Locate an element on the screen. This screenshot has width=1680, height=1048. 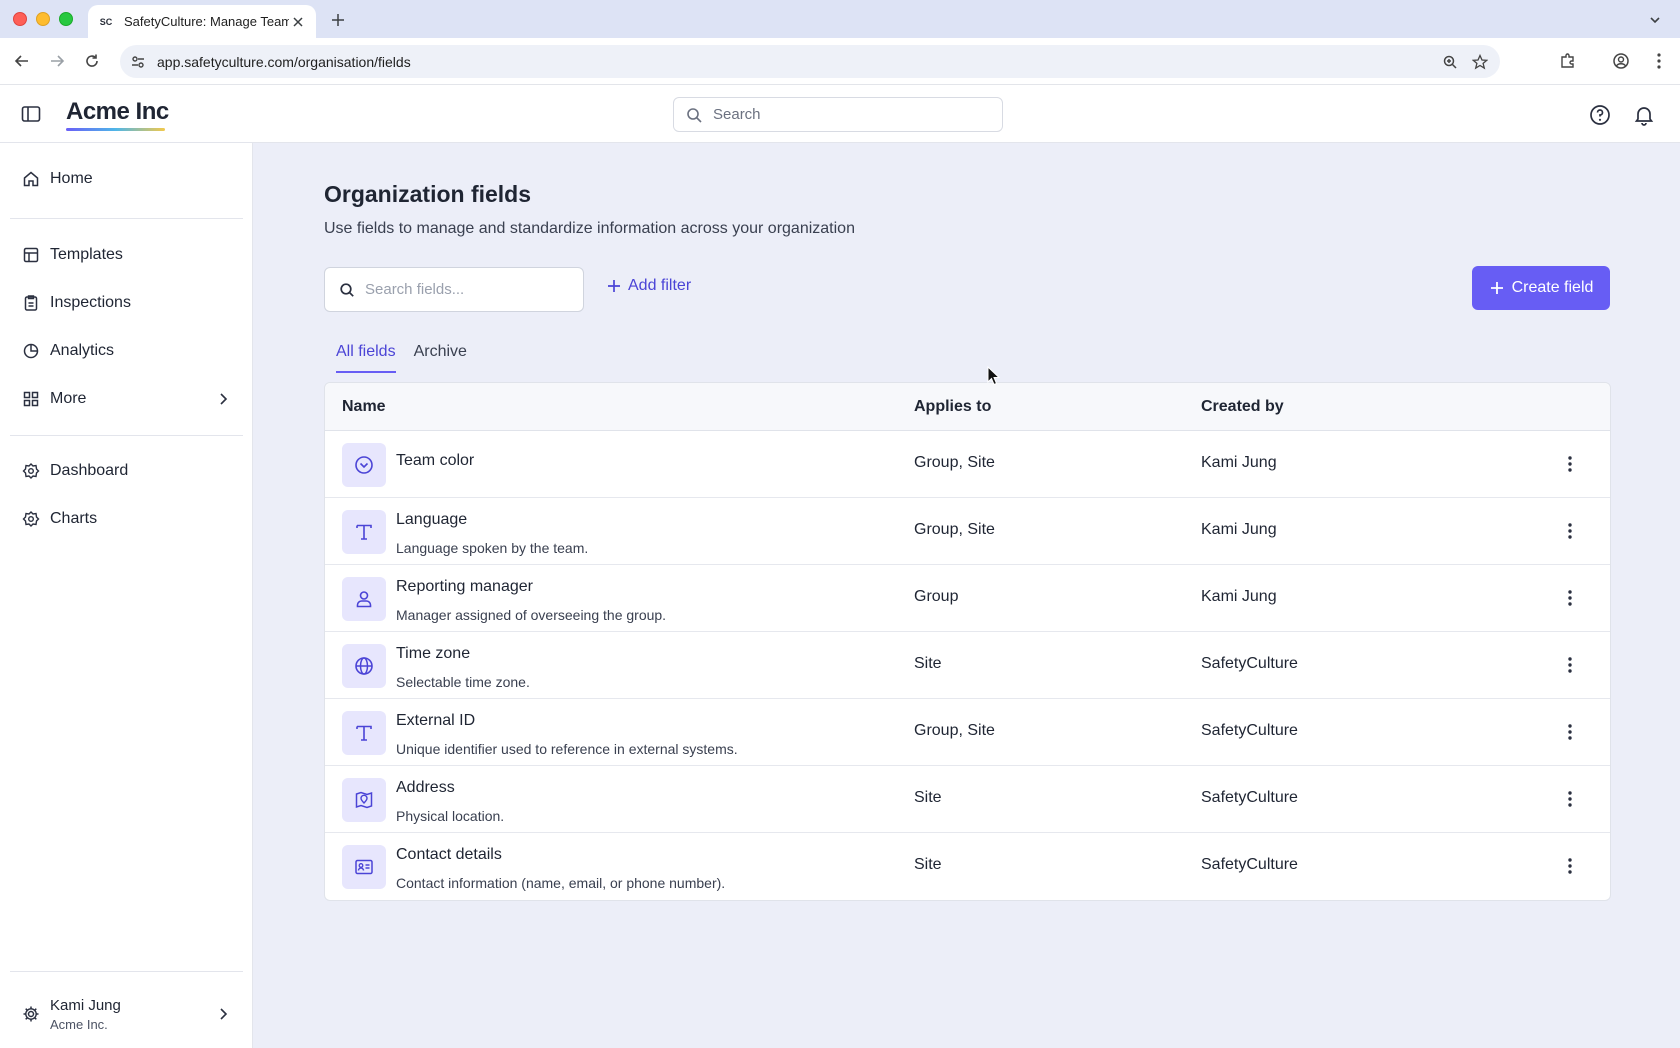
sidebar-item-templates: Templates is located at coordinates (126, 255).